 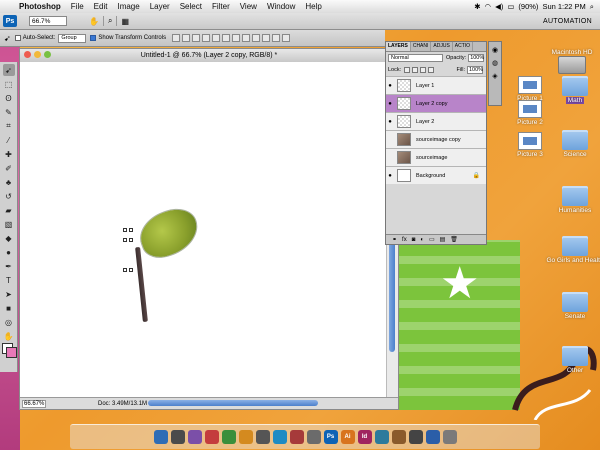 What do you see at coordinates (495, 63) in the screenshot?
I see `color-panel-icon: ◍` at bounding box center [495, 63].